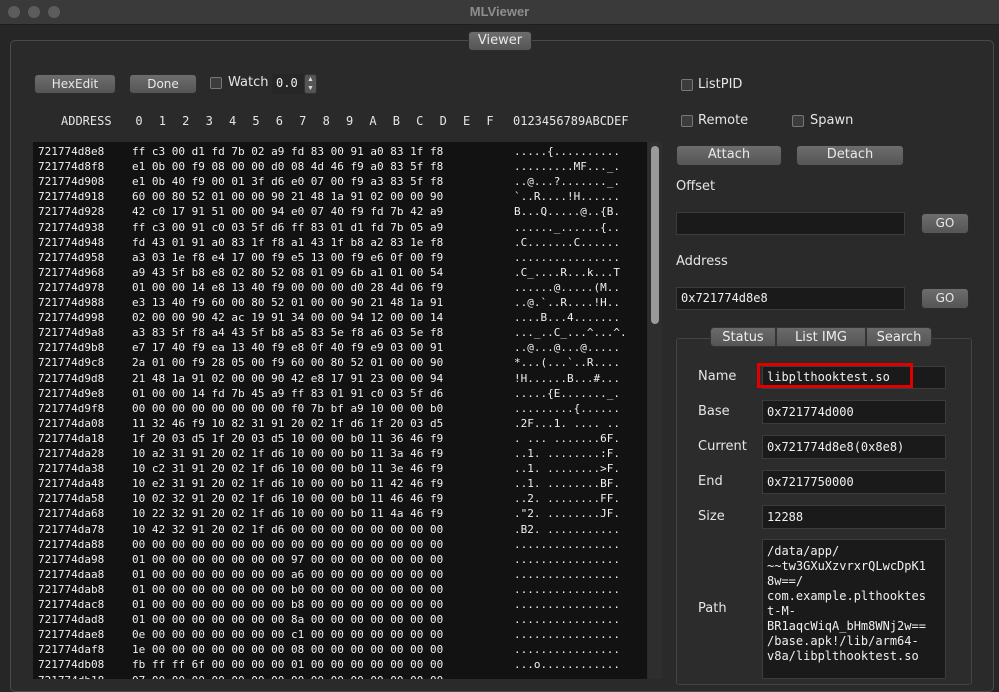  Describe the element at coordinates (567, 484) in the screenshot. I see `row-ascii: ..1. ........BF.` at that location.